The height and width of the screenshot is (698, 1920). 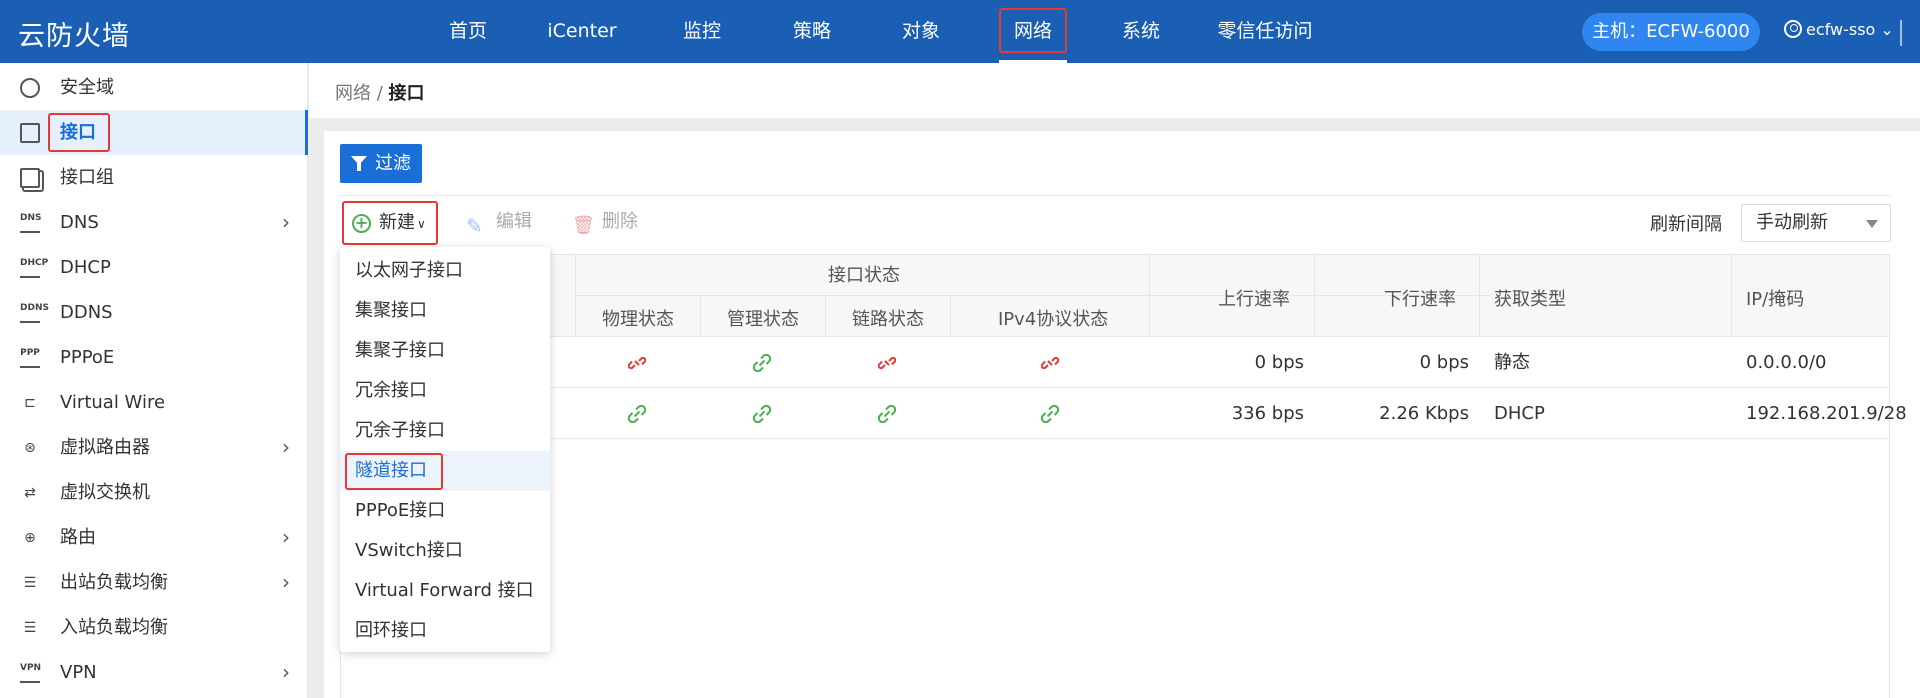 I want to click on menu-item-loopback-interface: 回环接口, so click(x=445, y=631).